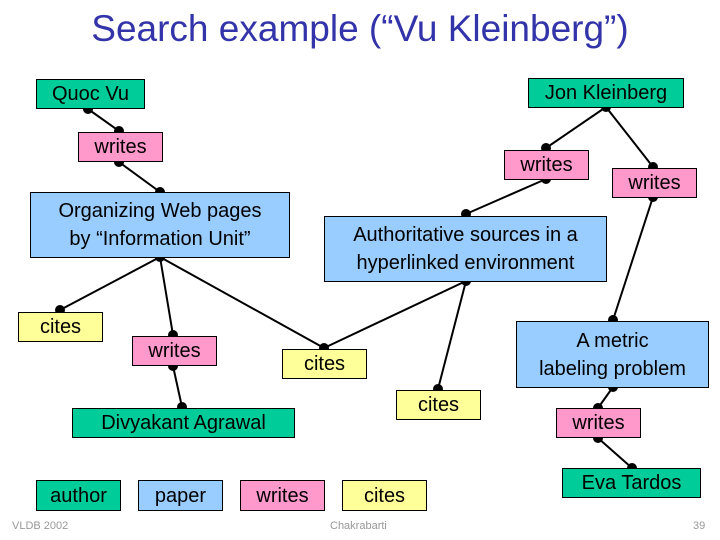 This screenshot has height=540, width=720. What do you see at coordinates (612, 368) in the screenshot?
I see `node-label-line2: labeling problem` at bounding box center [612, 368].